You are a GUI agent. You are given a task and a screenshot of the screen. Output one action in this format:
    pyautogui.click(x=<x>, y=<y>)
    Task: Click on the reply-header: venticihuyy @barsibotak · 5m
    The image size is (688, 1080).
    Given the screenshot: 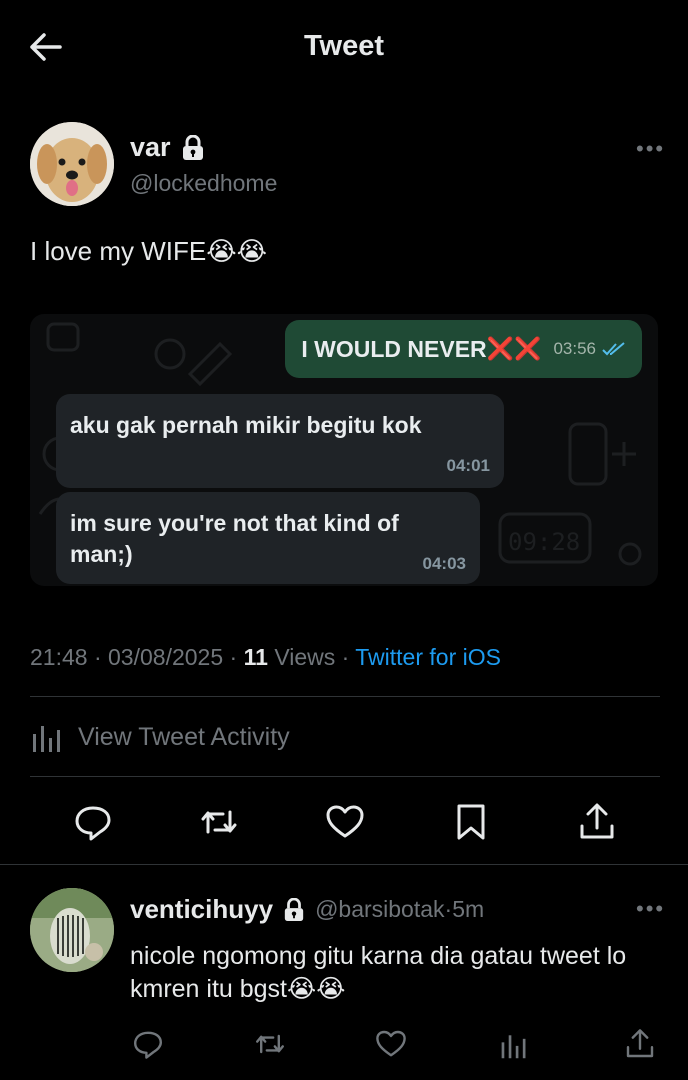 What is the action you would take?
    pyautogui.click(x=307, y=909)
    